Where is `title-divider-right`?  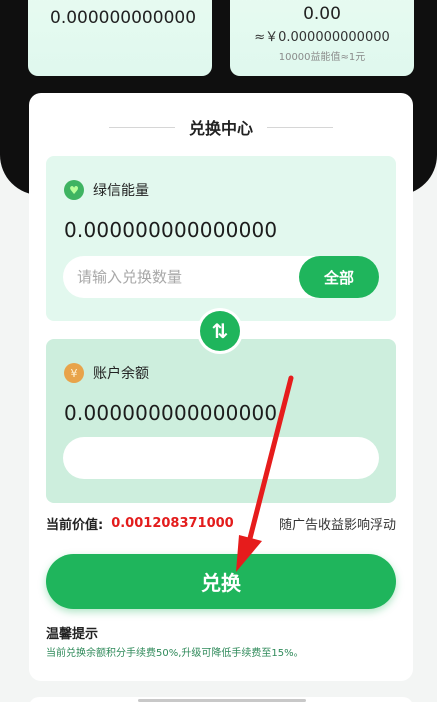
title-divider-right is located at coordinates (300, 127).